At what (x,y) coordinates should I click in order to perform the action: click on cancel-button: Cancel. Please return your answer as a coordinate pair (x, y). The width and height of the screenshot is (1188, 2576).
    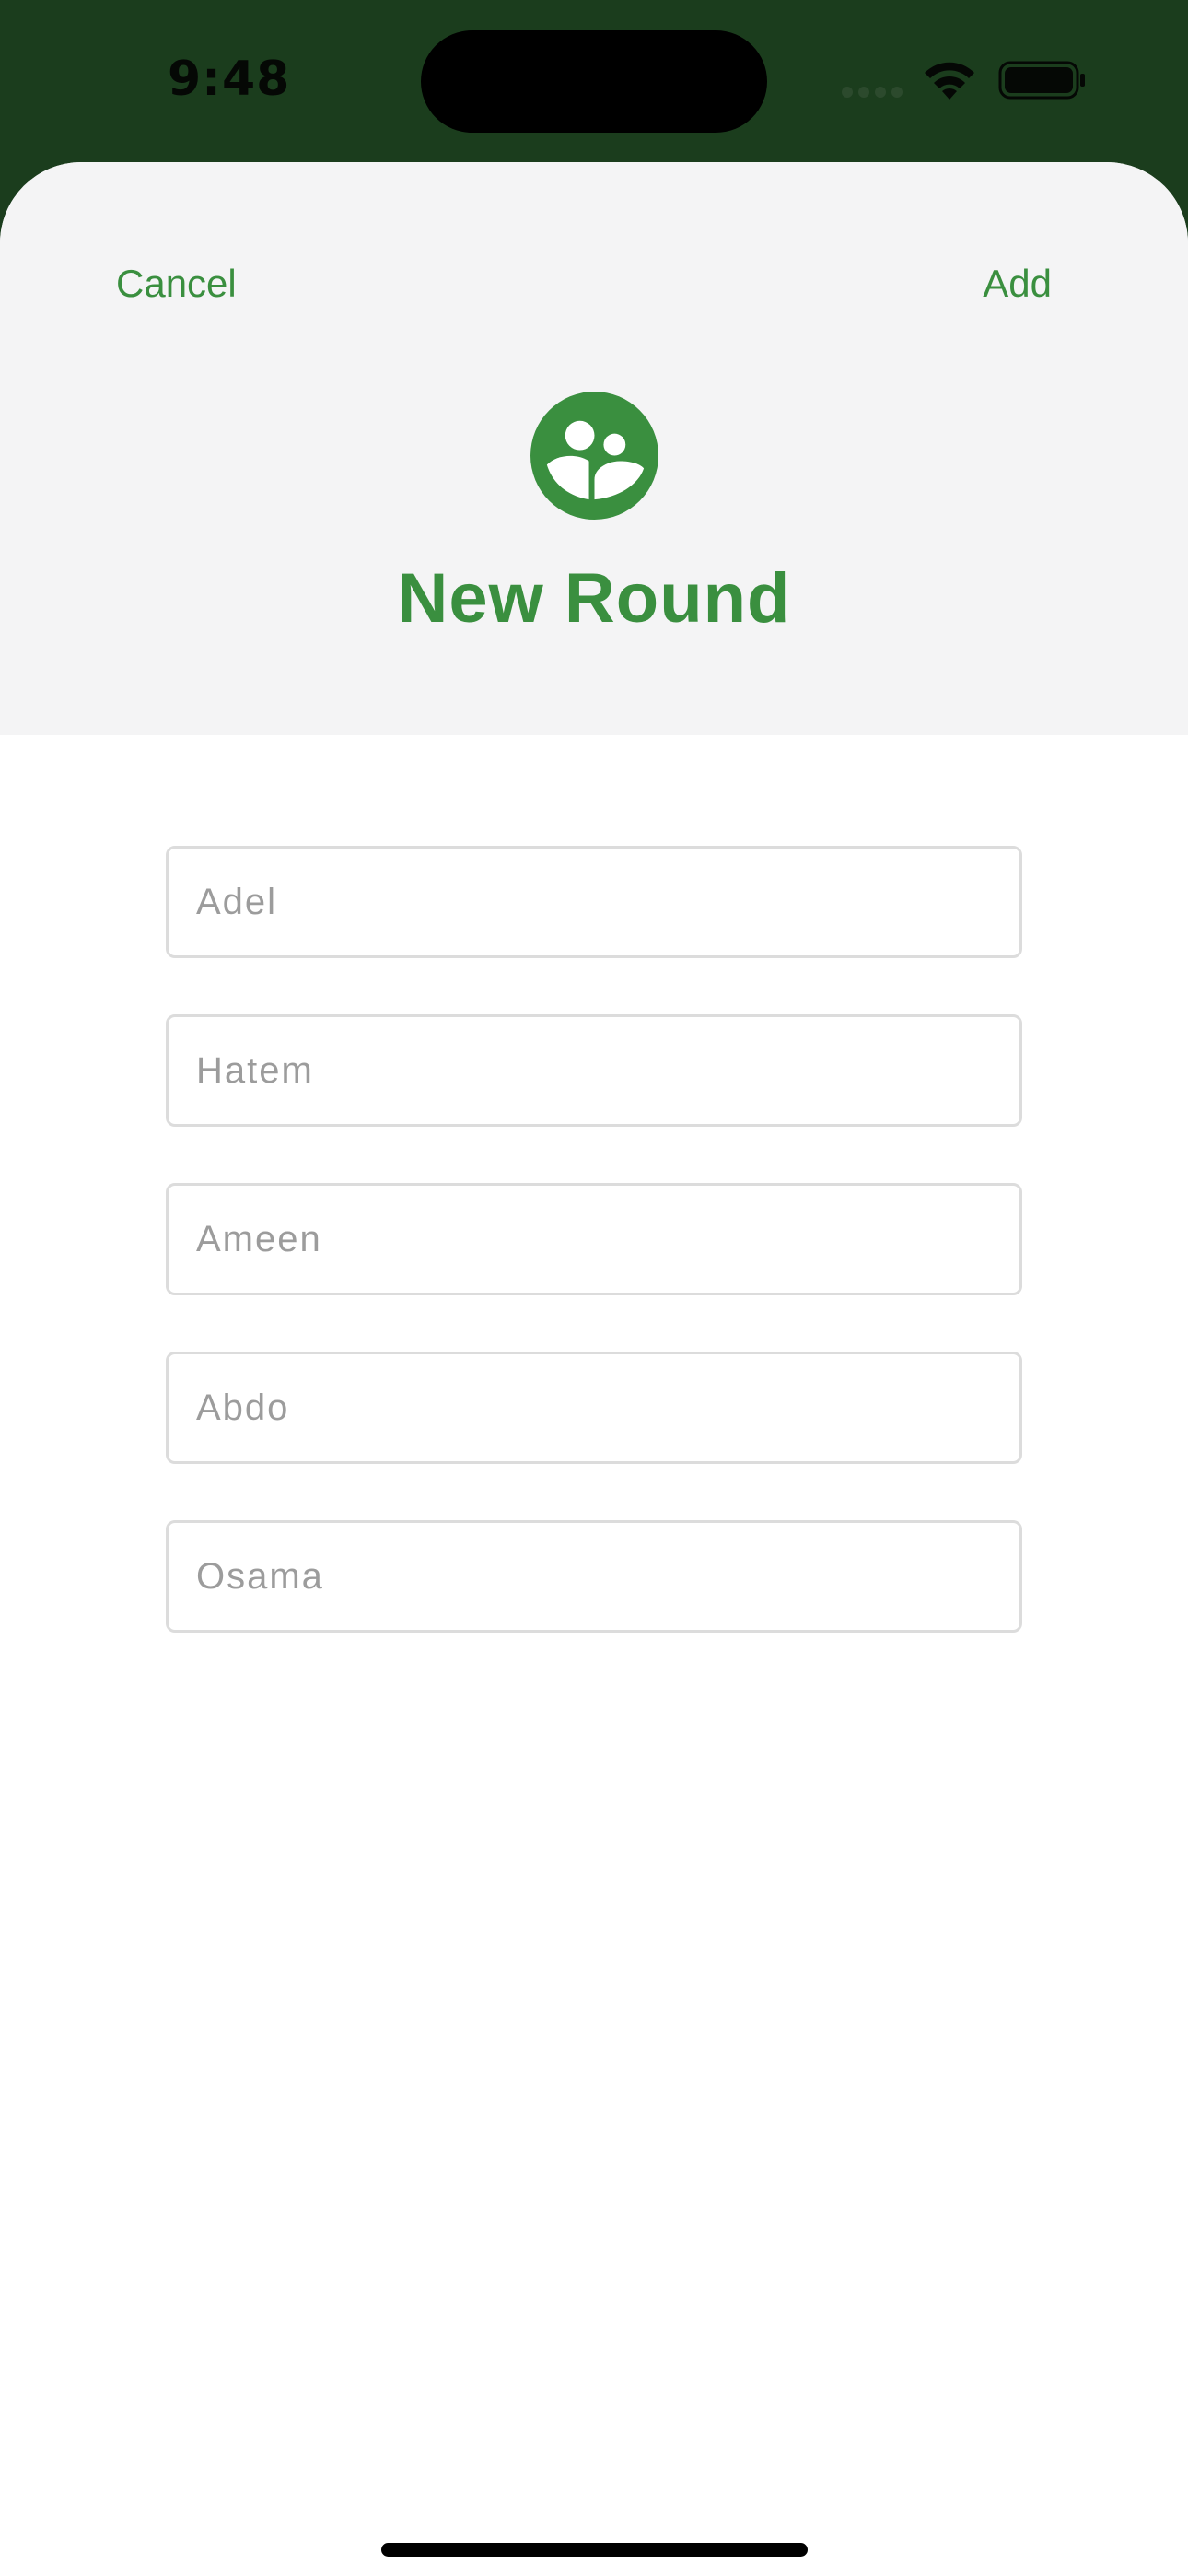
    Looking at the image, I should click on (176, 284).